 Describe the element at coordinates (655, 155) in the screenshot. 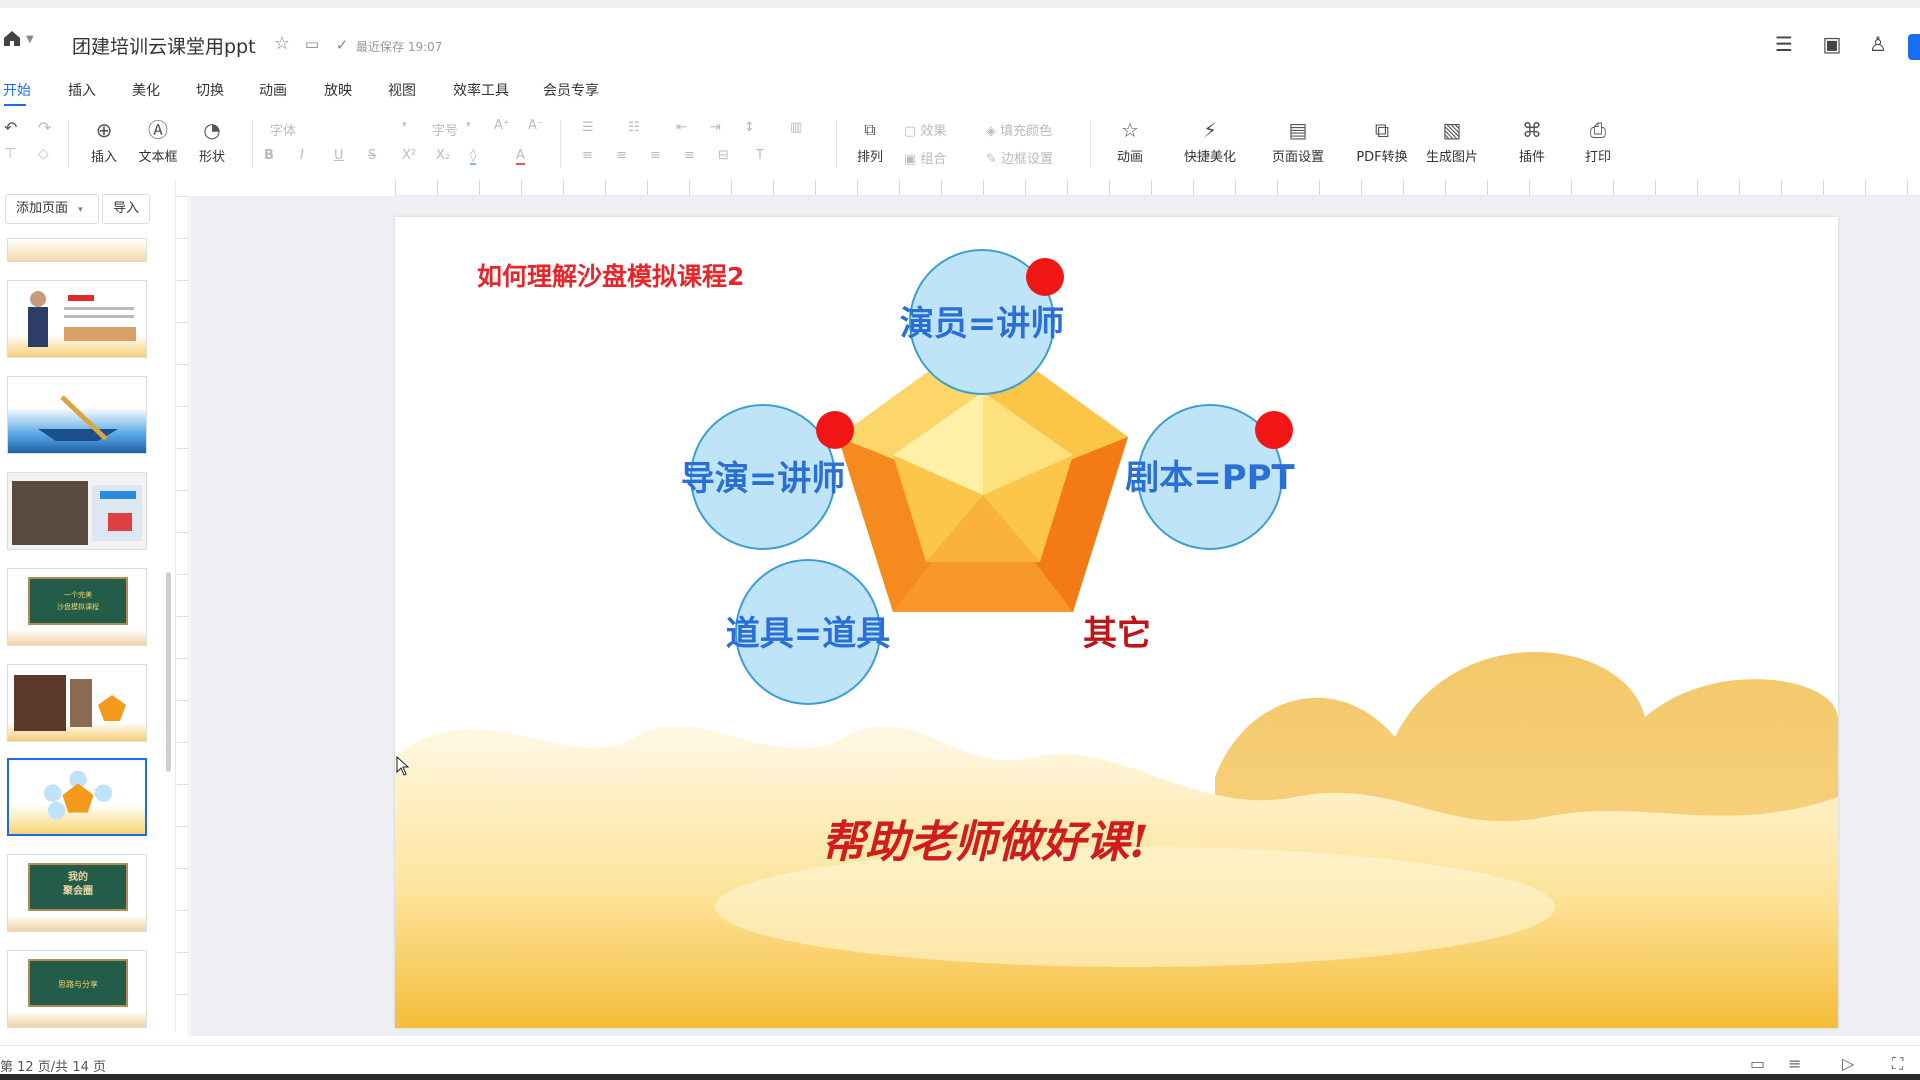

I see `align-right-icon: ≡` at that location.